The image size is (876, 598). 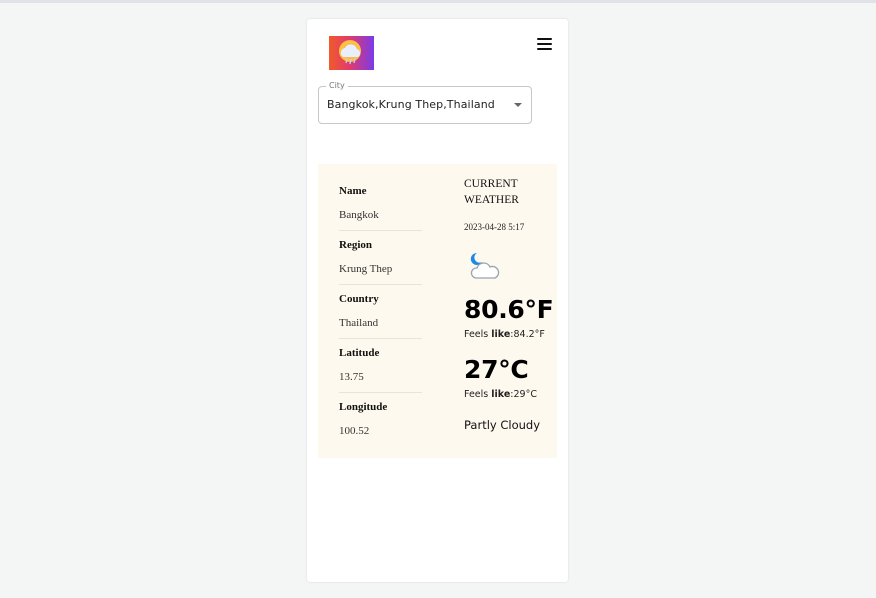 I want to click on info-name: Name Bangkok, so click(x=380, y=204).